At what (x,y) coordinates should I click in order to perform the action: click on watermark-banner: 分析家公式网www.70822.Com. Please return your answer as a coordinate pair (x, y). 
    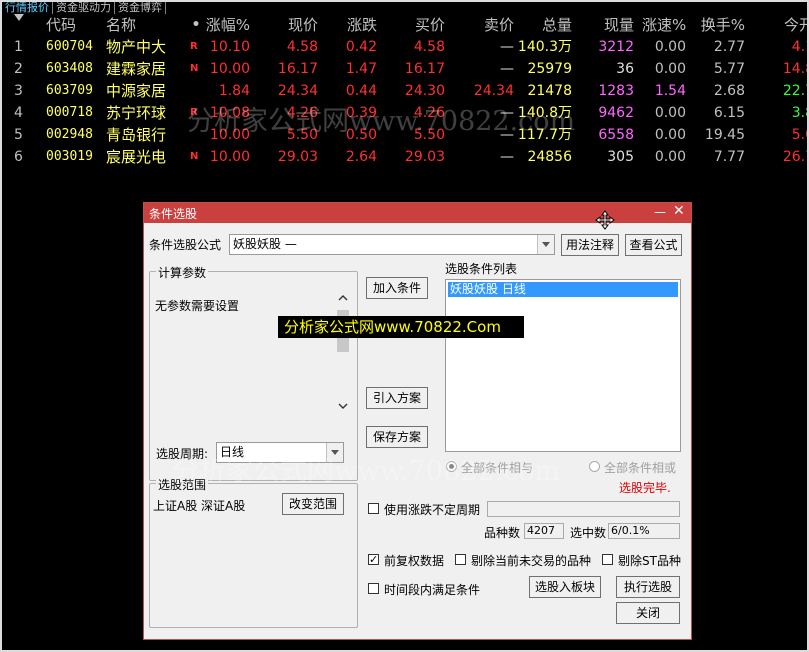
    Looking at the image, I should click on (401, 327).